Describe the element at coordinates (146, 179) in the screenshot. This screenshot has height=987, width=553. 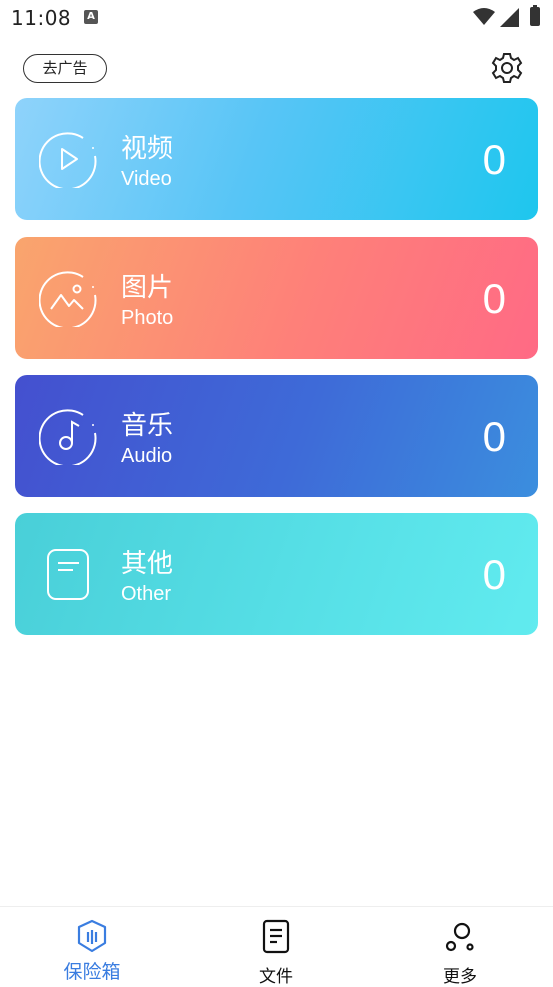
I see `card-subtitle: Video` at that location.